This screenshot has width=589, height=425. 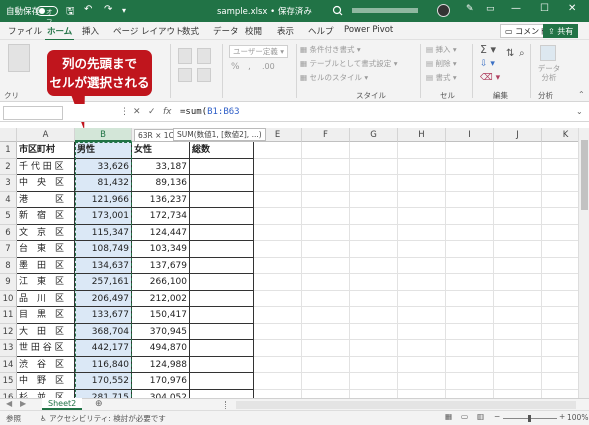 I want to click on tab-insert: 挿入, so click(x=90, y=31).